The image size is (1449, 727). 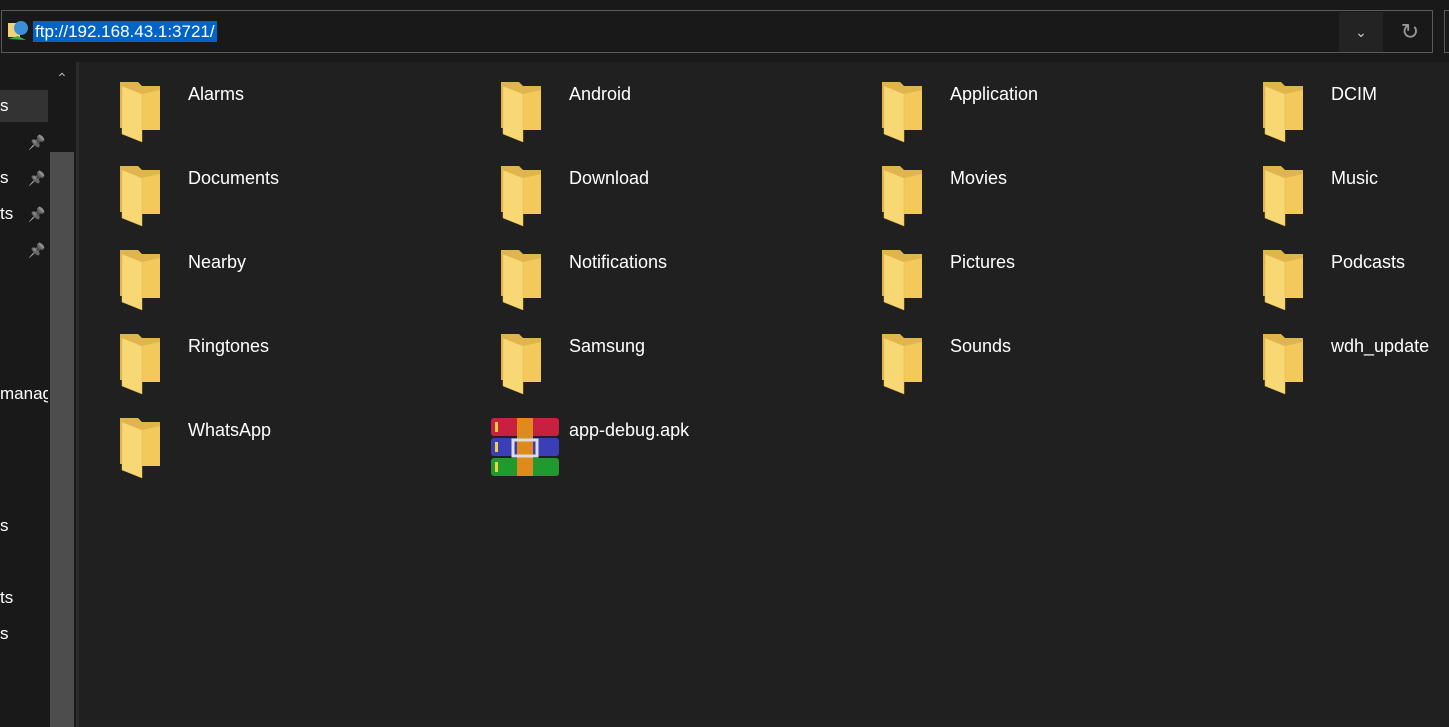 What do you see at coordinates (24, 178) in the screenshot?
I see `sidebar-item: s 📌` at bounding box center [24, 178].